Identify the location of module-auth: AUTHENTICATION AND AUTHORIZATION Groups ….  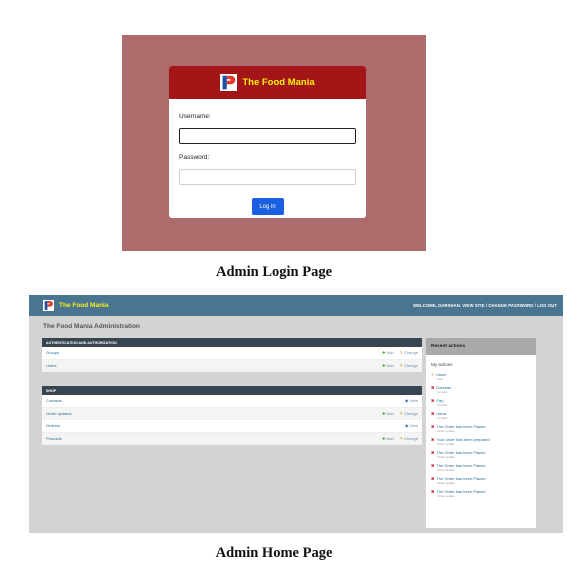
(232, 355).